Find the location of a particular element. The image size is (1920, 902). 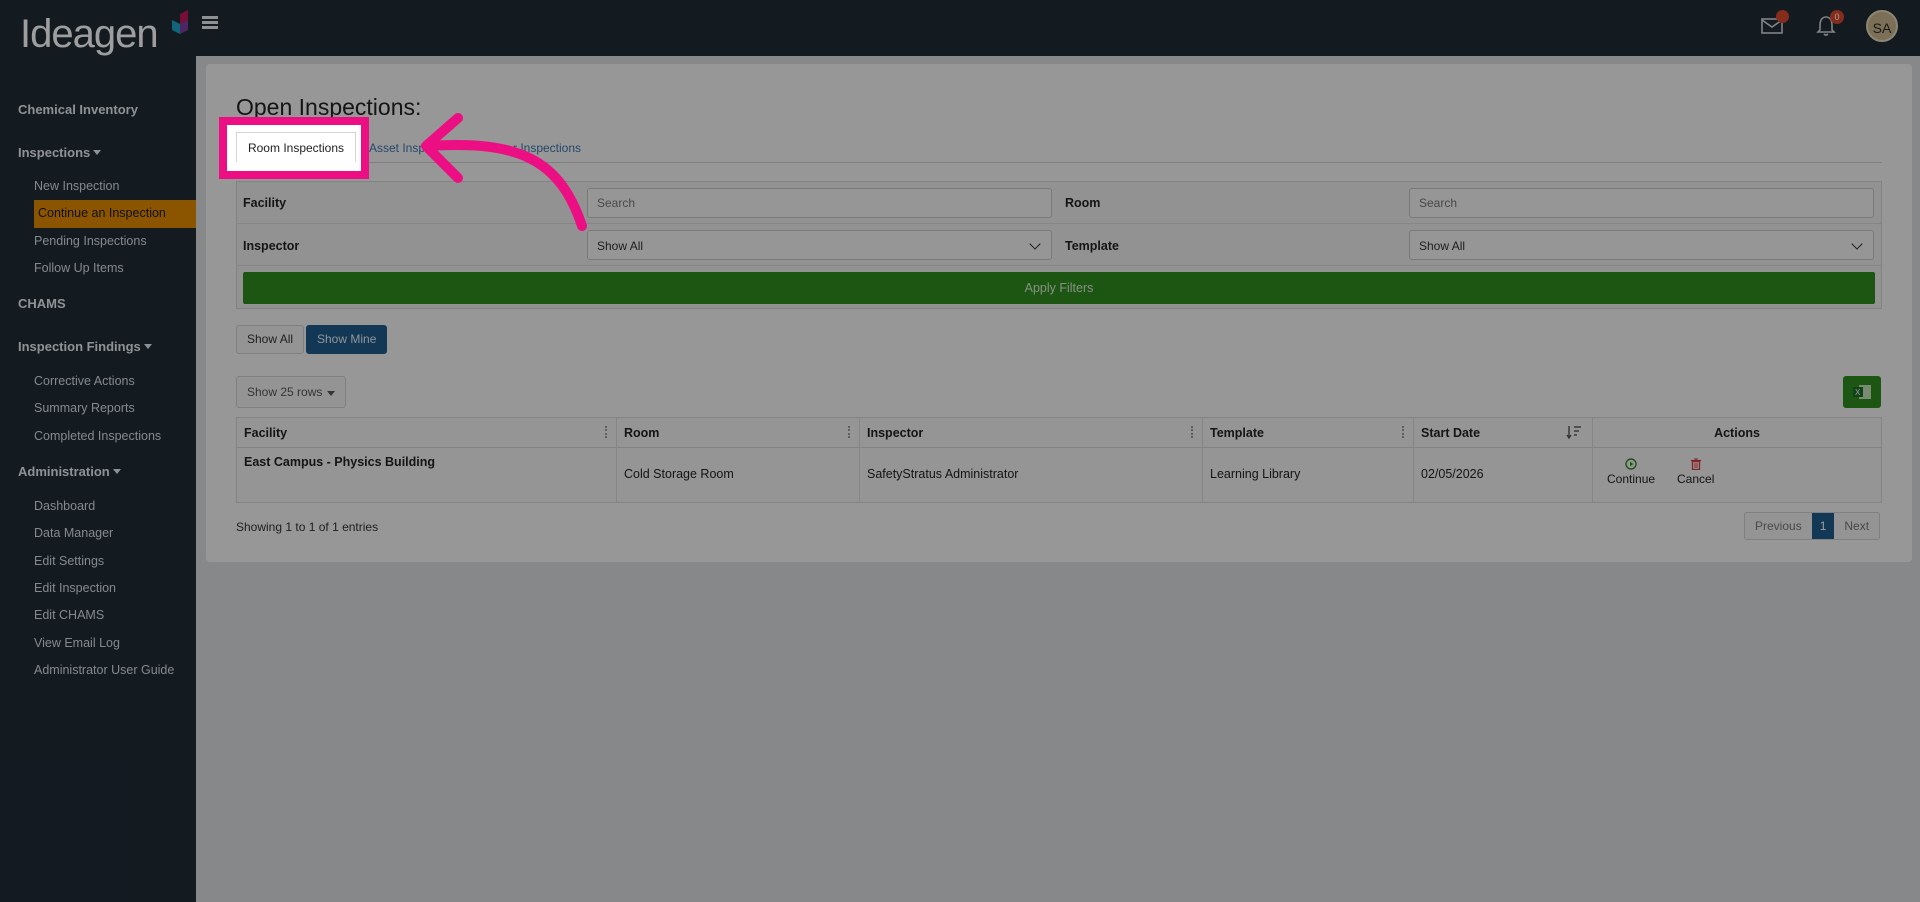

nav-inspections: Inspections is located at coordinates (60, 152).